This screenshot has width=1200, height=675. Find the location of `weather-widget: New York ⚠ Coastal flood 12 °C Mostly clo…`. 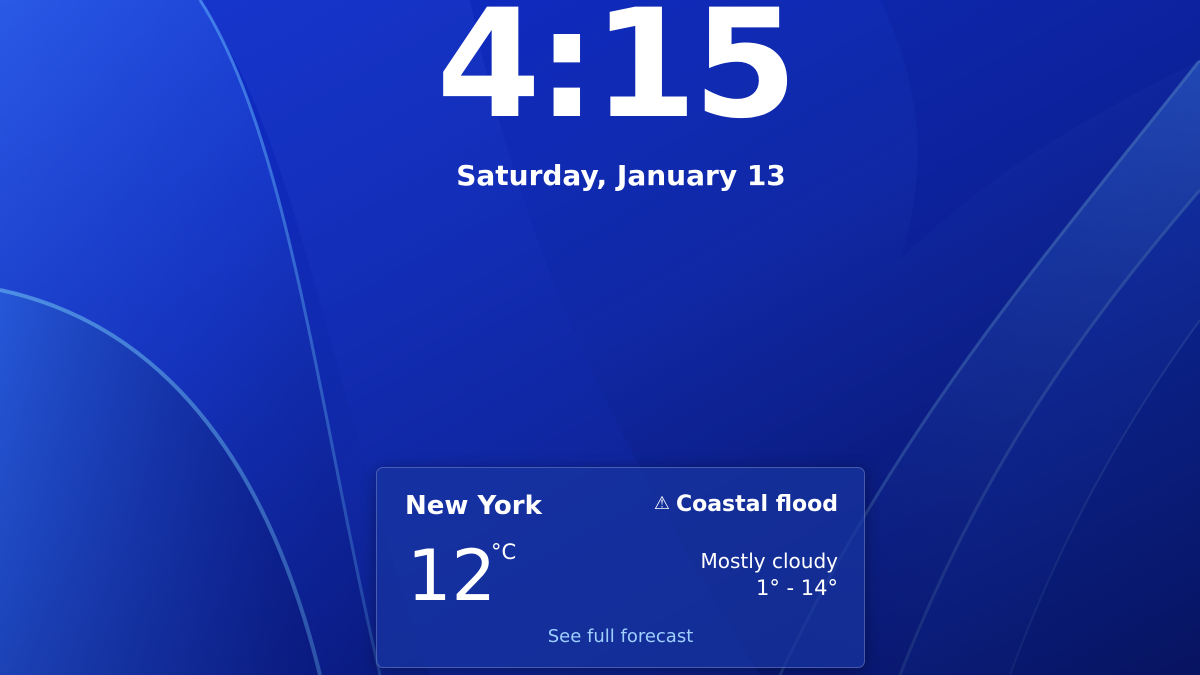

weather-widget: New York ⚠ Coastal flood 12 °C Mostly clo… is located at coordinates (620, 567).